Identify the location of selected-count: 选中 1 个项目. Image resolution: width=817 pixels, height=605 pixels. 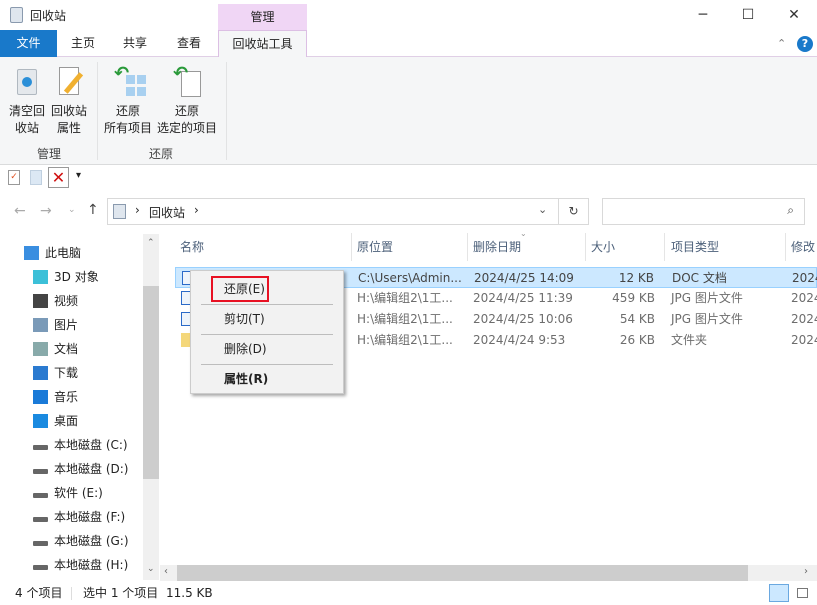
(121, 593).